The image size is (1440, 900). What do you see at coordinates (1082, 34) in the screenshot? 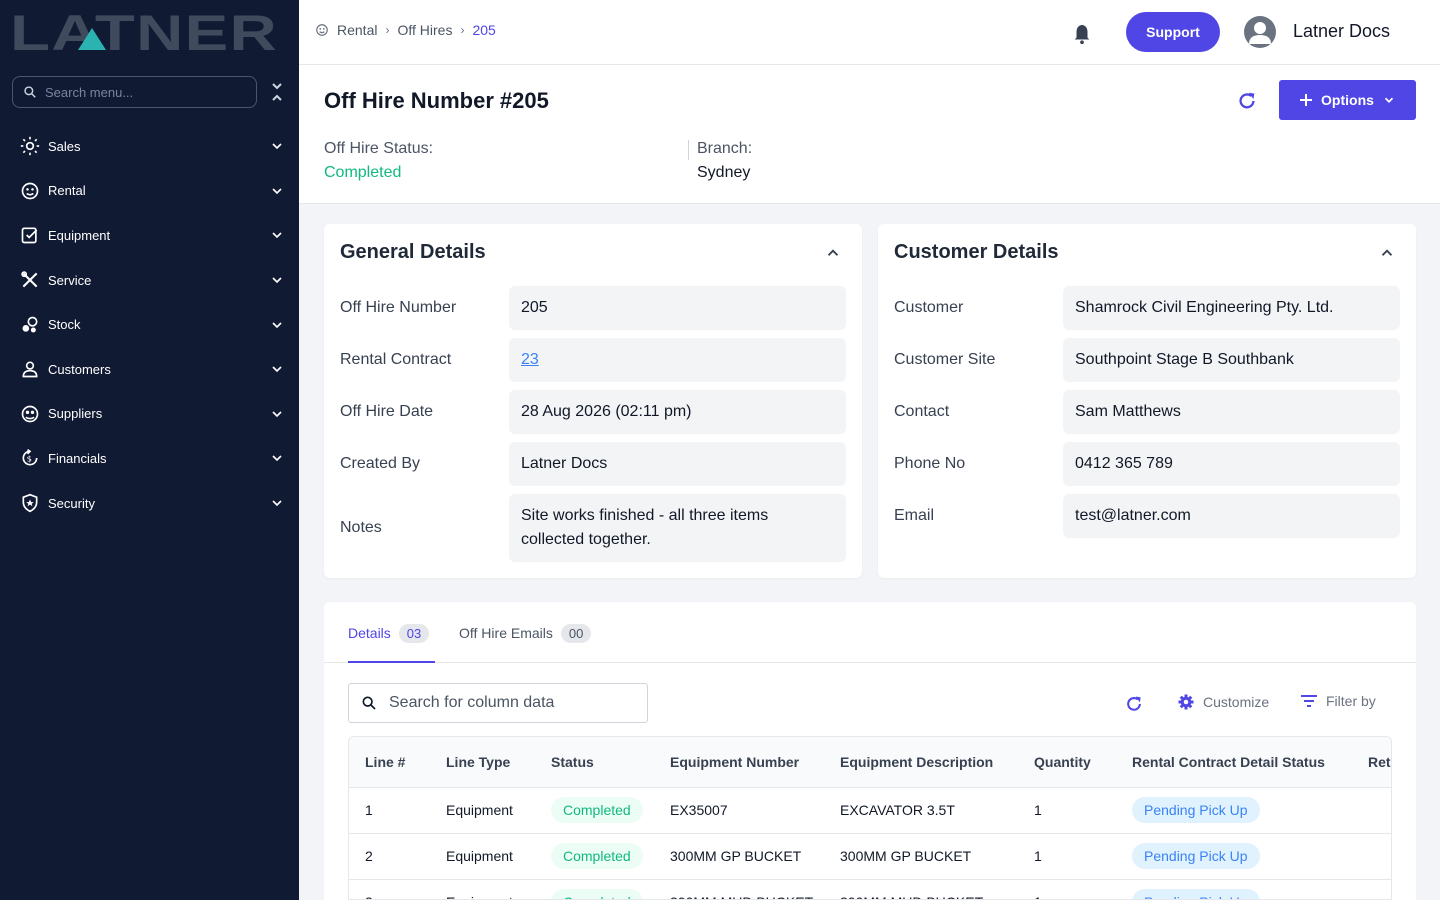
I see `notifications-button` at bounding box center [1082, 34].